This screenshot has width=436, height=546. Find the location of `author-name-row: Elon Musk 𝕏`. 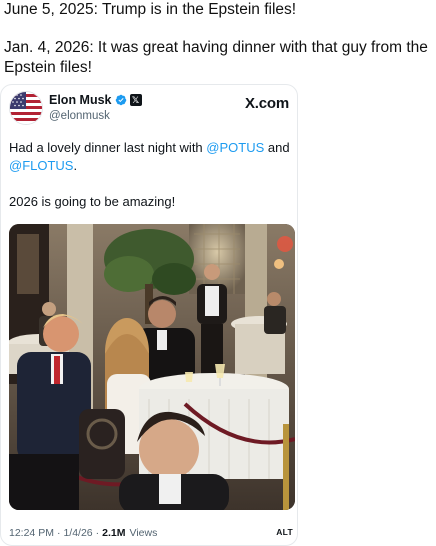

author-name-row: Elon Musk 𝕏 is located at coordinates (95, 100).